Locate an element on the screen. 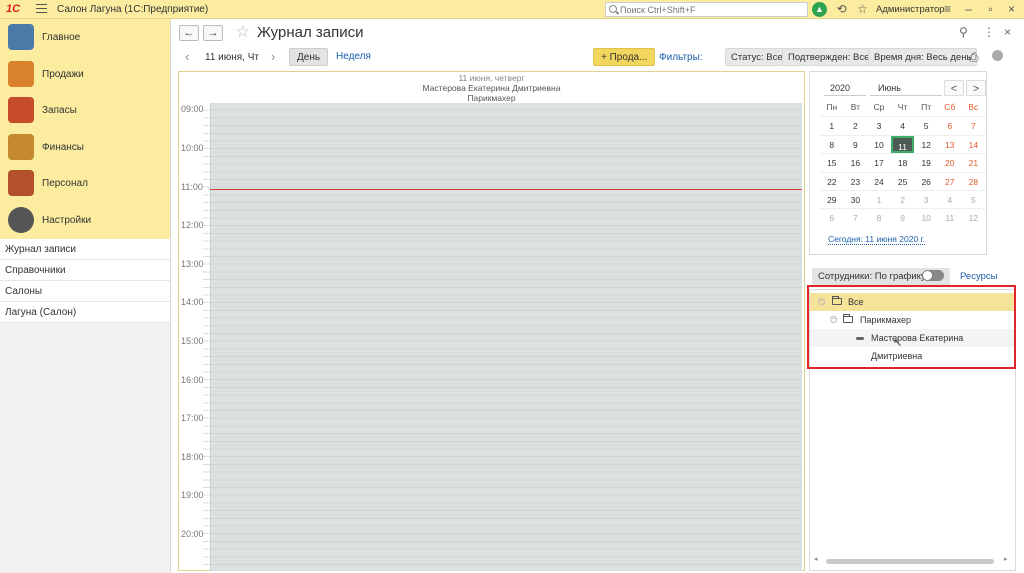 This screenshot has height=573, width=1024. calendar-day: 25 is located at coordinates (903, 181).